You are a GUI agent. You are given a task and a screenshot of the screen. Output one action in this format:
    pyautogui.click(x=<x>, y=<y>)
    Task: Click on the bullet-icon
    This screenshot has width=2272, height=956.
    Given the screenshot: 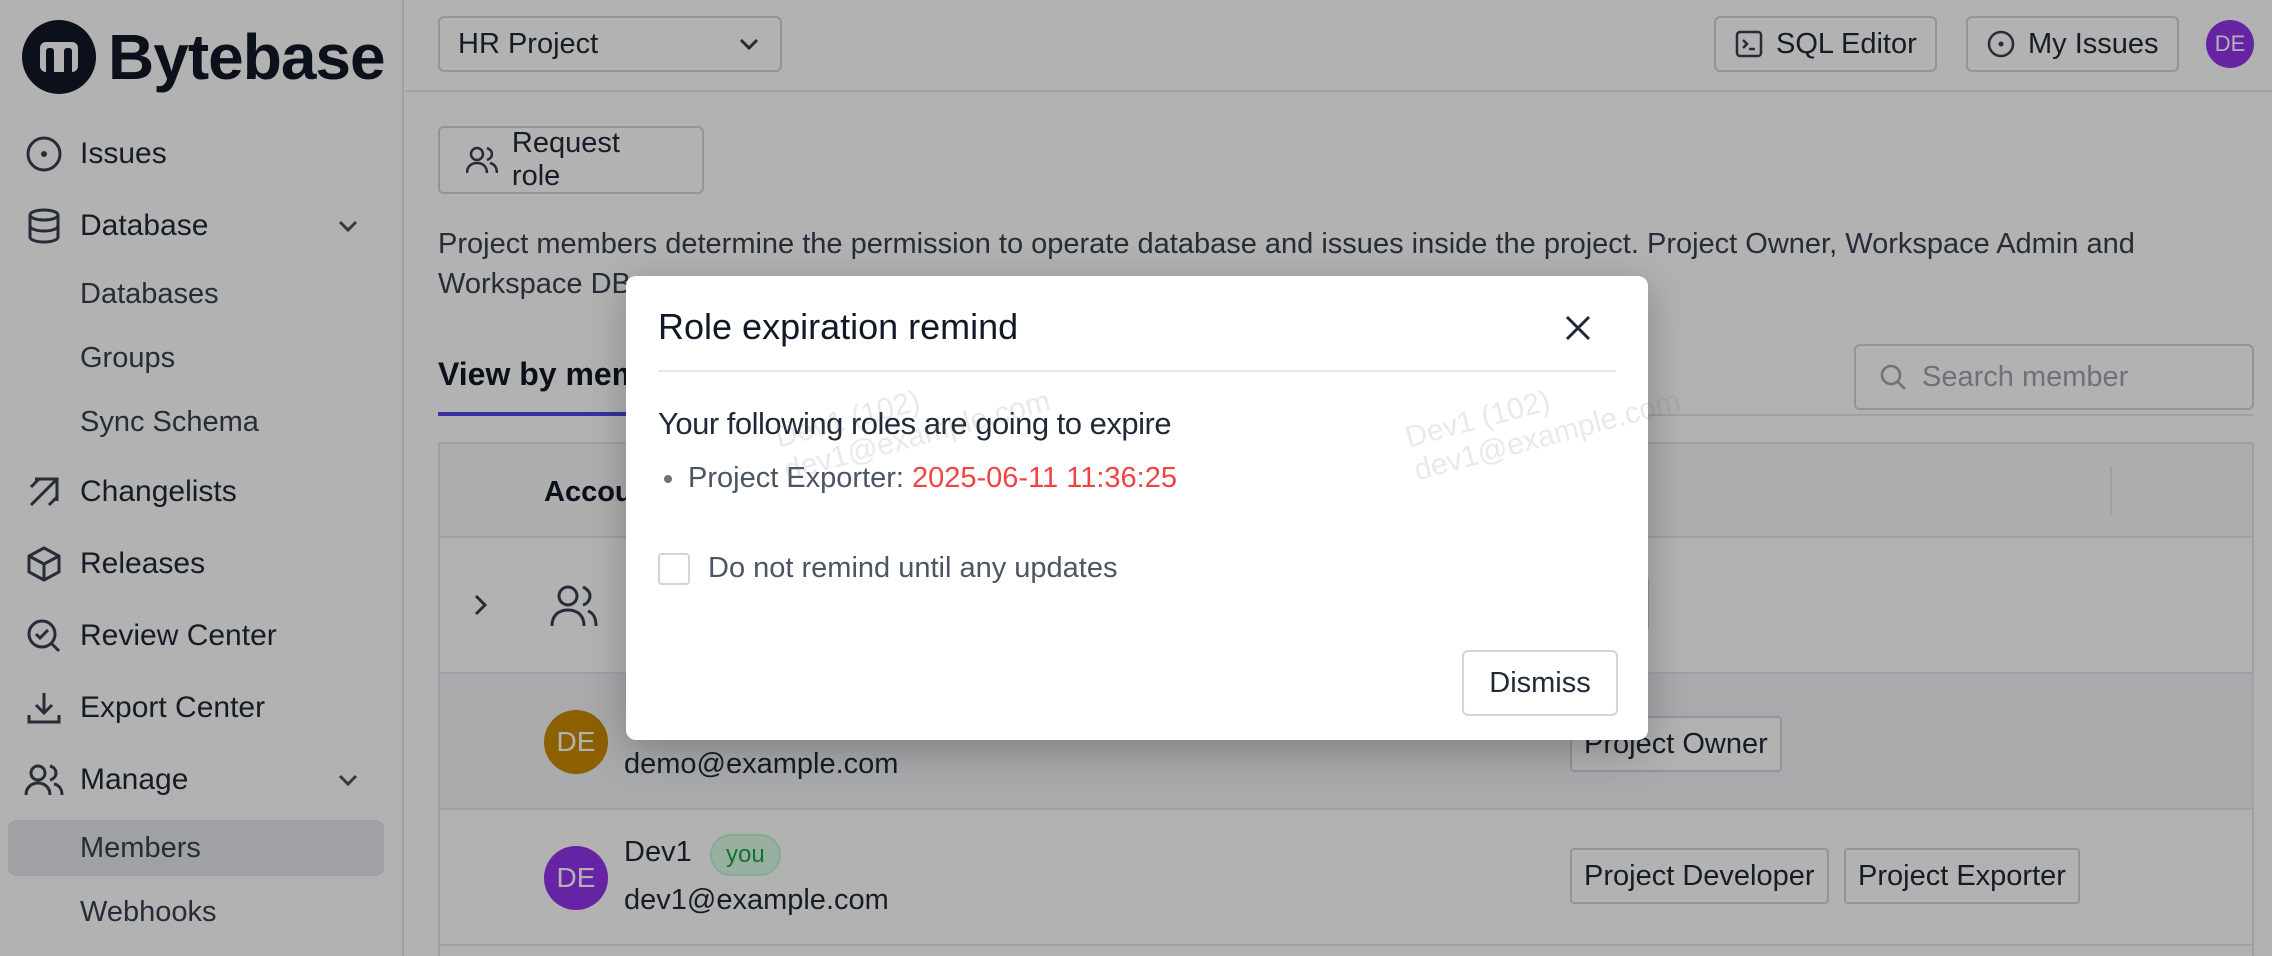 What is the action you would take?
    pyautogui.click(x=668, y=478)
    